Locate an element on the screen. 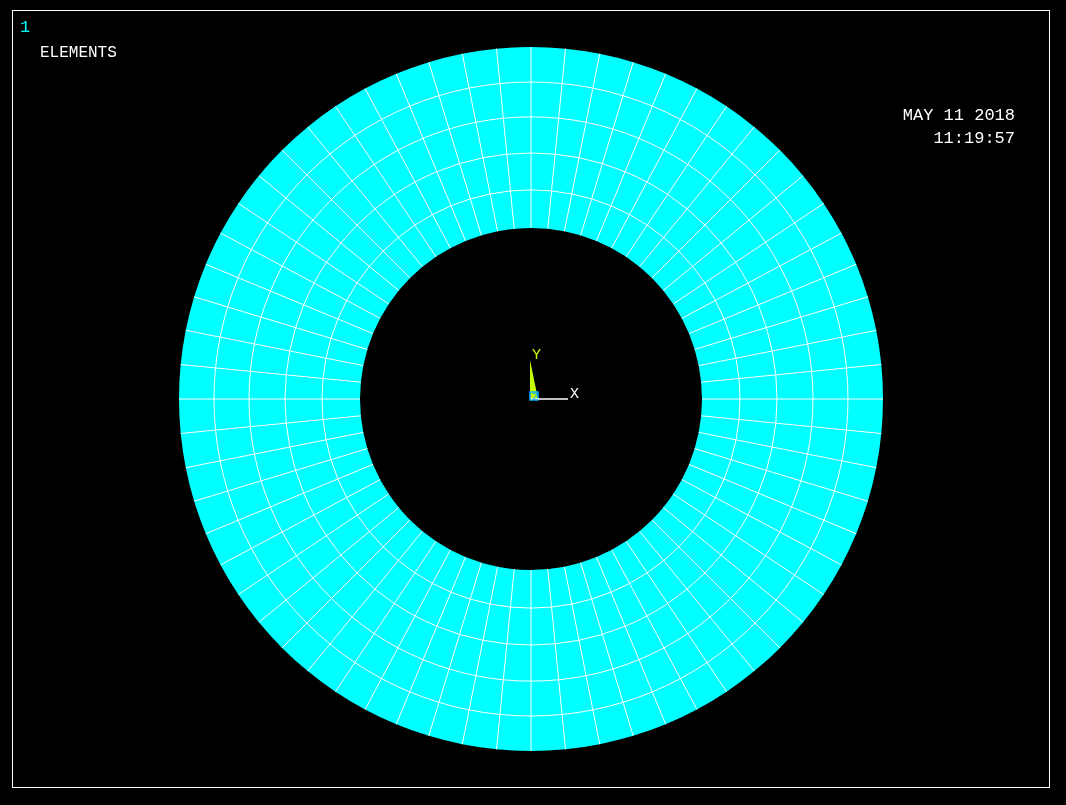 The width and height of the screenshot is (1066, 805). plot-date: MAY 11 2018 is located at coordinates (958, 115).